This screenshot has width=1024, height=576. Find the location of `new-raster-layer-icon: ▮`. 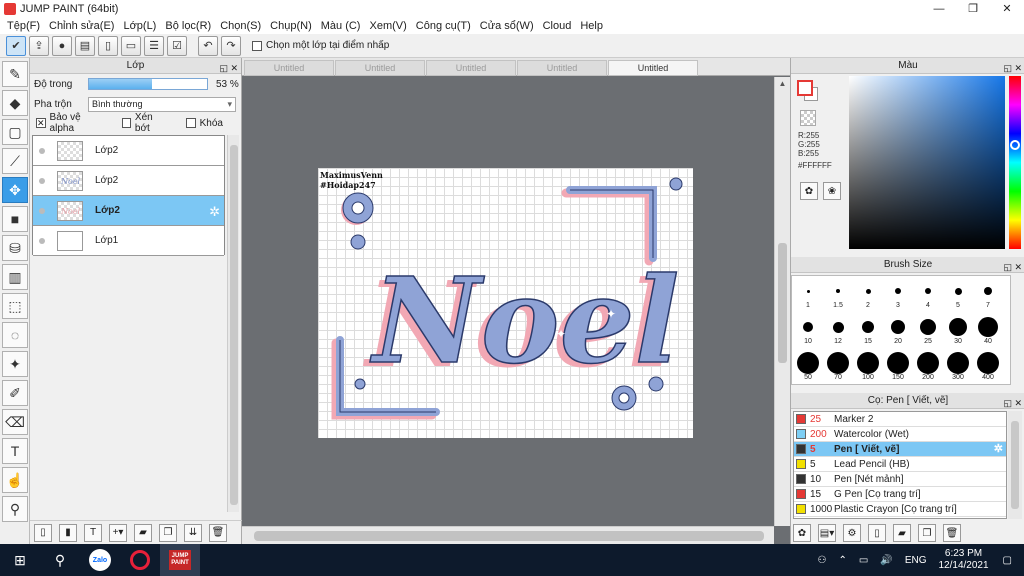

new-raster-layer-icon: ▮ is located at coordinates (68, 532).